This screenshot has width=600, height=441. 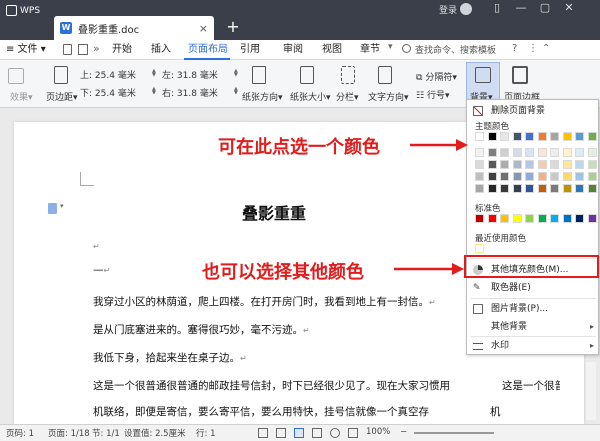 I want to click on doc-paragraph: 我低下身，拾起来坐在桌子边。↵, so click(x=170, y=357).